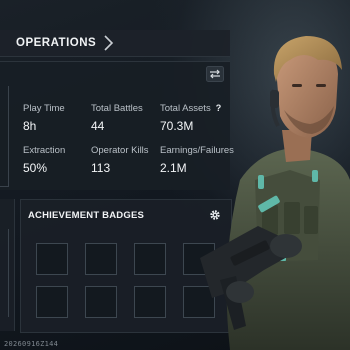  What do you see at coordinates (109, 43) in the screenshot?
I see `chevron-right-icon` at bounding box center [109, 43].